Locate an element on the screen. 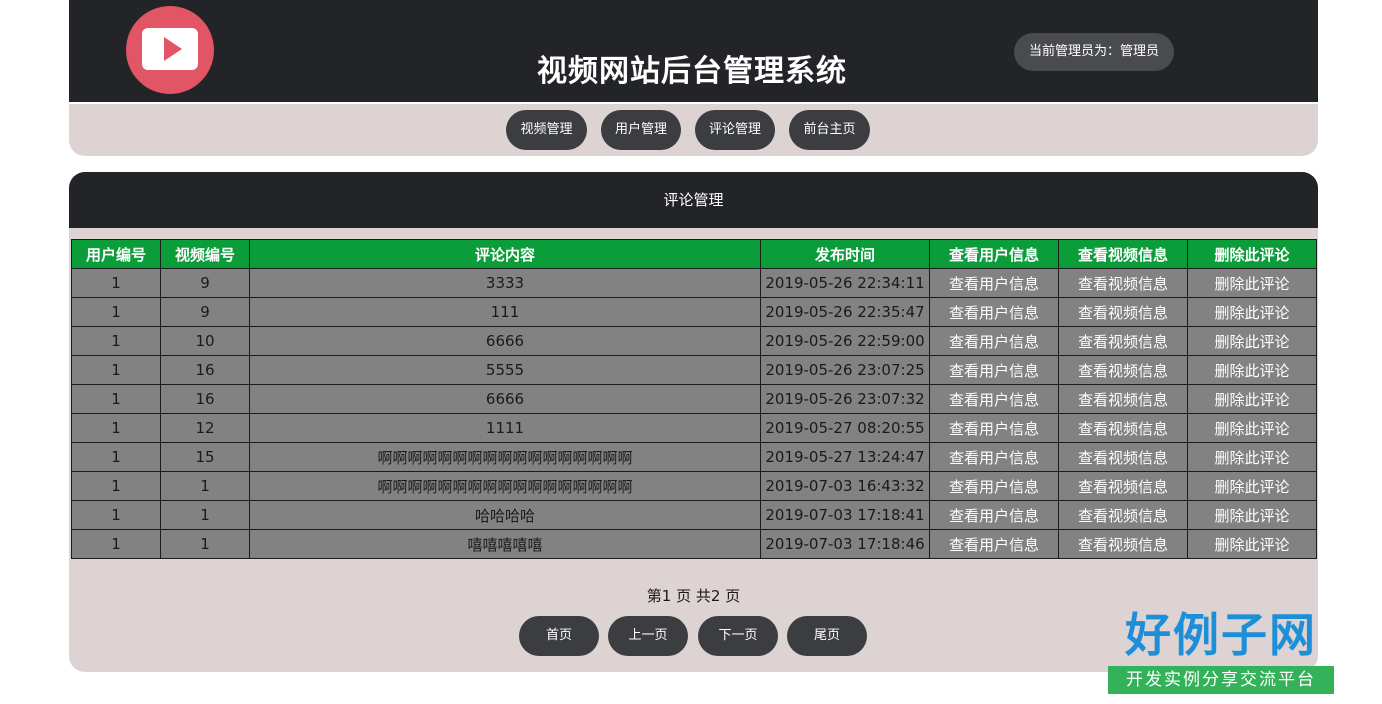 The width and height of the screenshot is (1382, 704). cell-comment-content: 5555 is located at coordinates (505, 370).